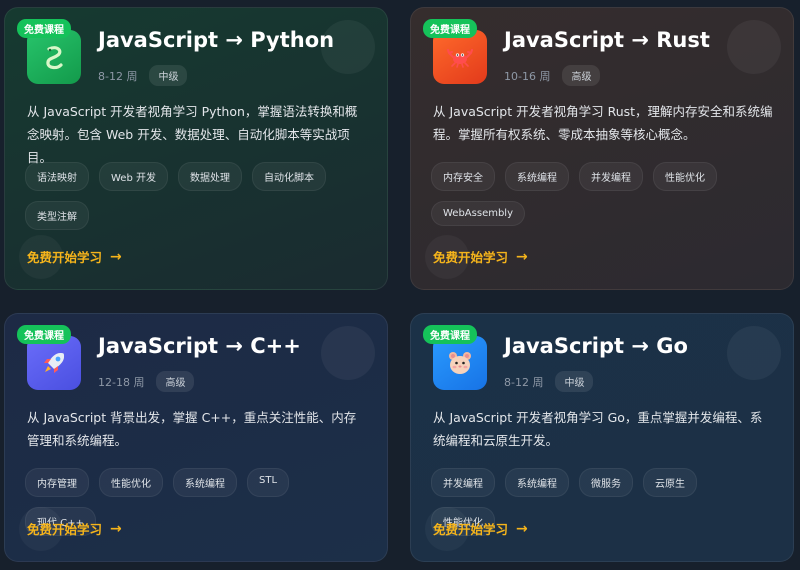 This screenshot has height=570, width=800. What do you see at coordinates (607, 40) in the screenshot?
I see `course-title: JavaScript → Rust` at bounding box center [607, 40].